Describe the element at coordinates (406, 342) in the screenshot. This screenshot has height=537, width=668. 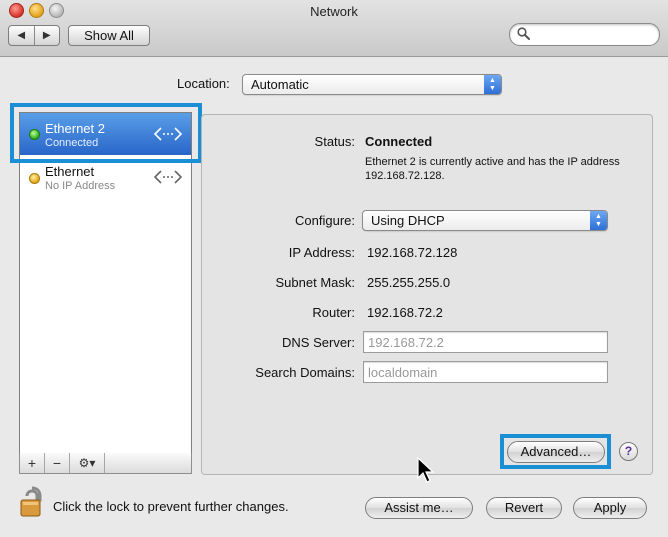
I see `dns-server-placeholder: 192.168.72.2` at that location.